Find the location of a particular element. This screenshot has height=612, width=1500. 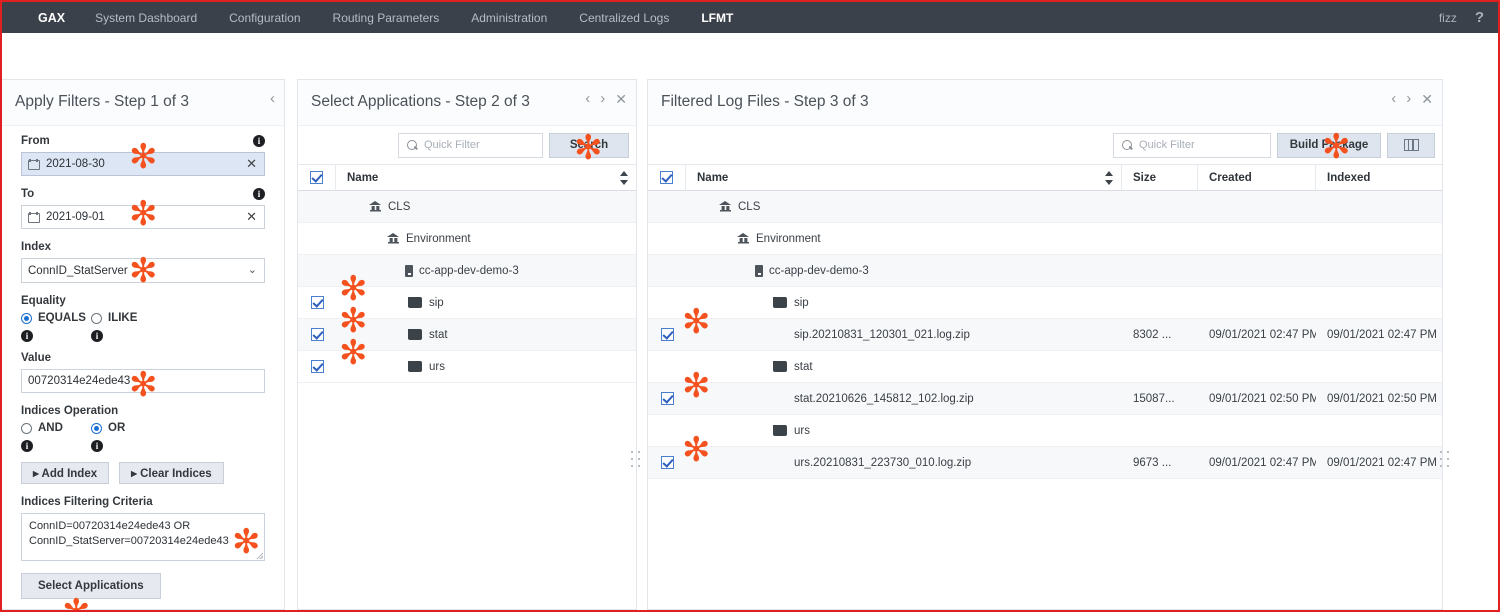

panel1-controls: ‹ is located at coordinates (272, 98).